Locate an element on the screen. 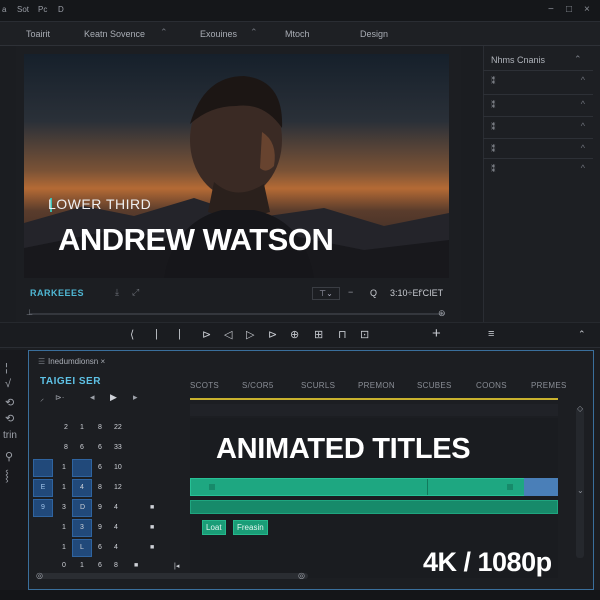 Image resolution: width=600 pixels, height=600 pixels. chevron-up-icon: ⌃ is located at coordinates (582, 334).